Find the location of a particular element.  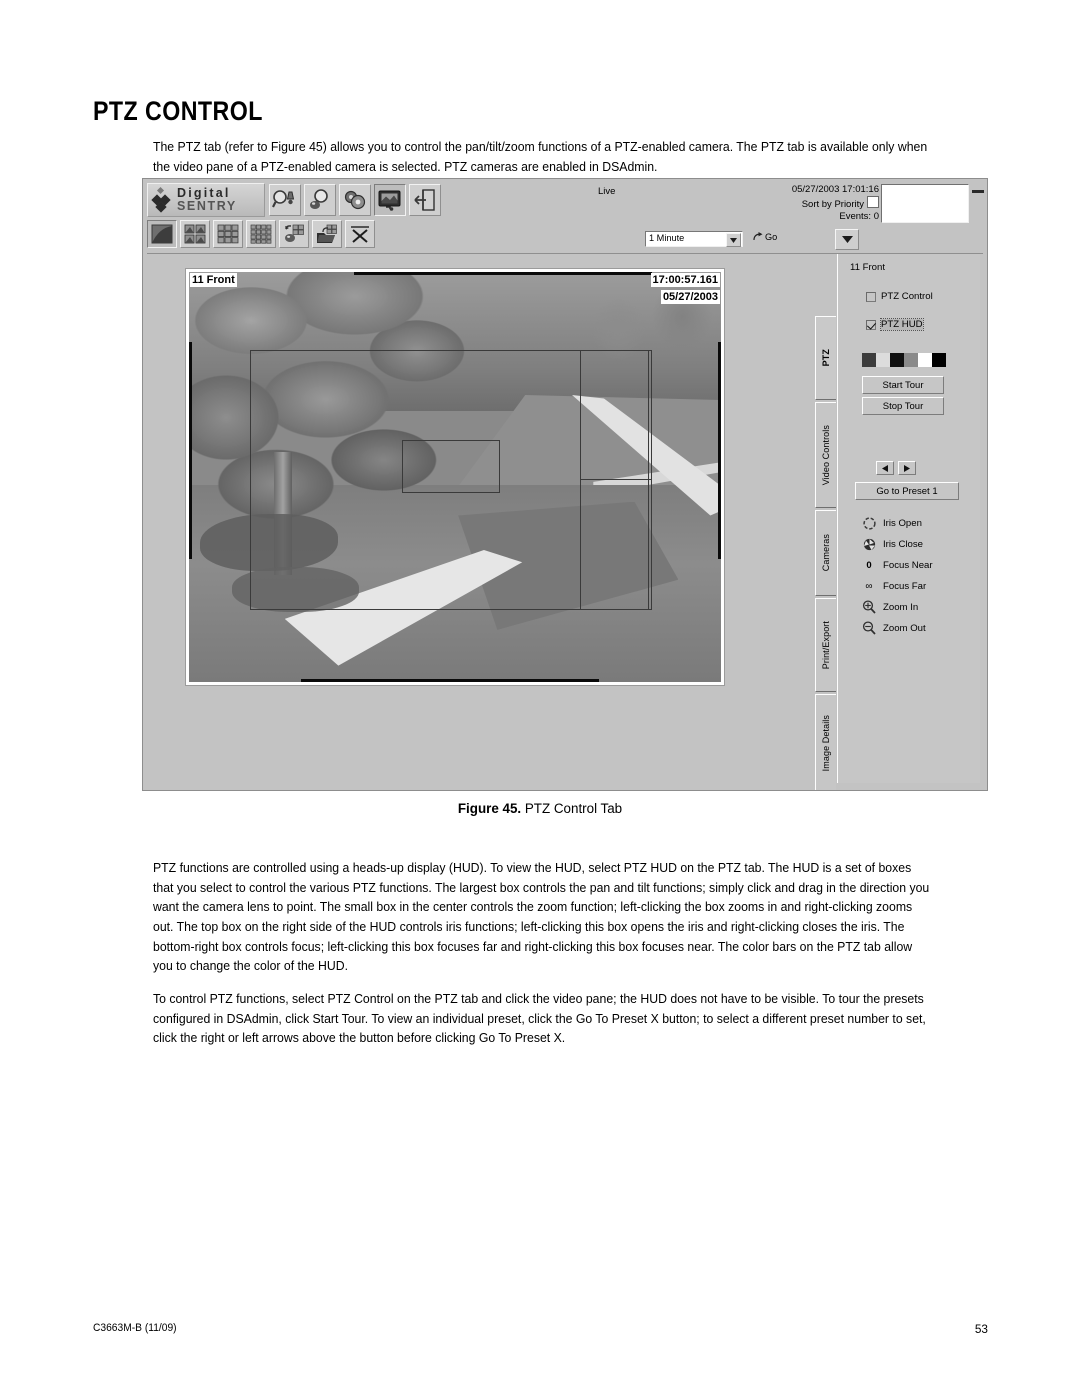

layout-1up-icon is located at coordinates (162, 234).